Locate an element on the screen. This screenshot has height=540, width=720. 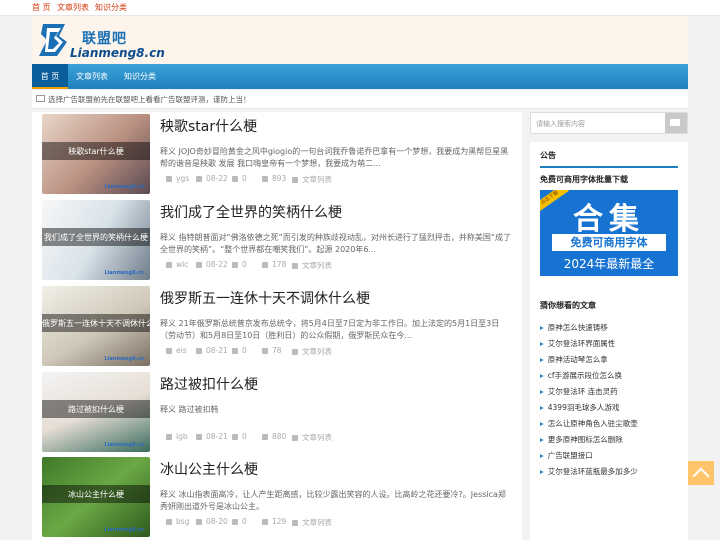
post-thumbnail: 冰山公主什么梗 Lianmeng8.cn is located at coordinates (96, 497).